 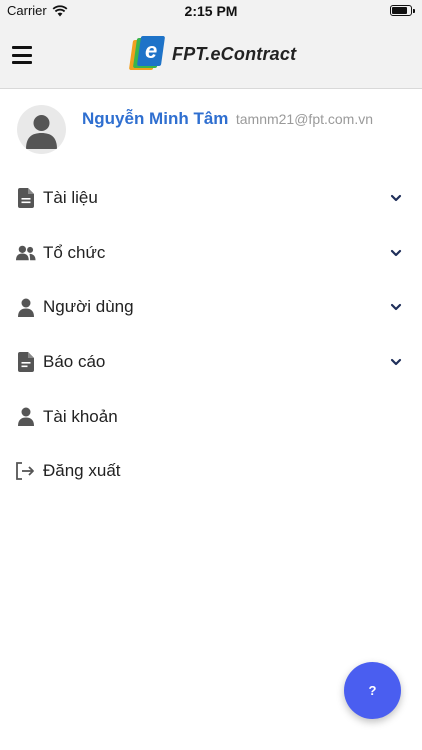 What do you see at coordinates (27, 10) in the screenshot?
I see `carrier-label: Carrier` at bounding box center [27, 10].